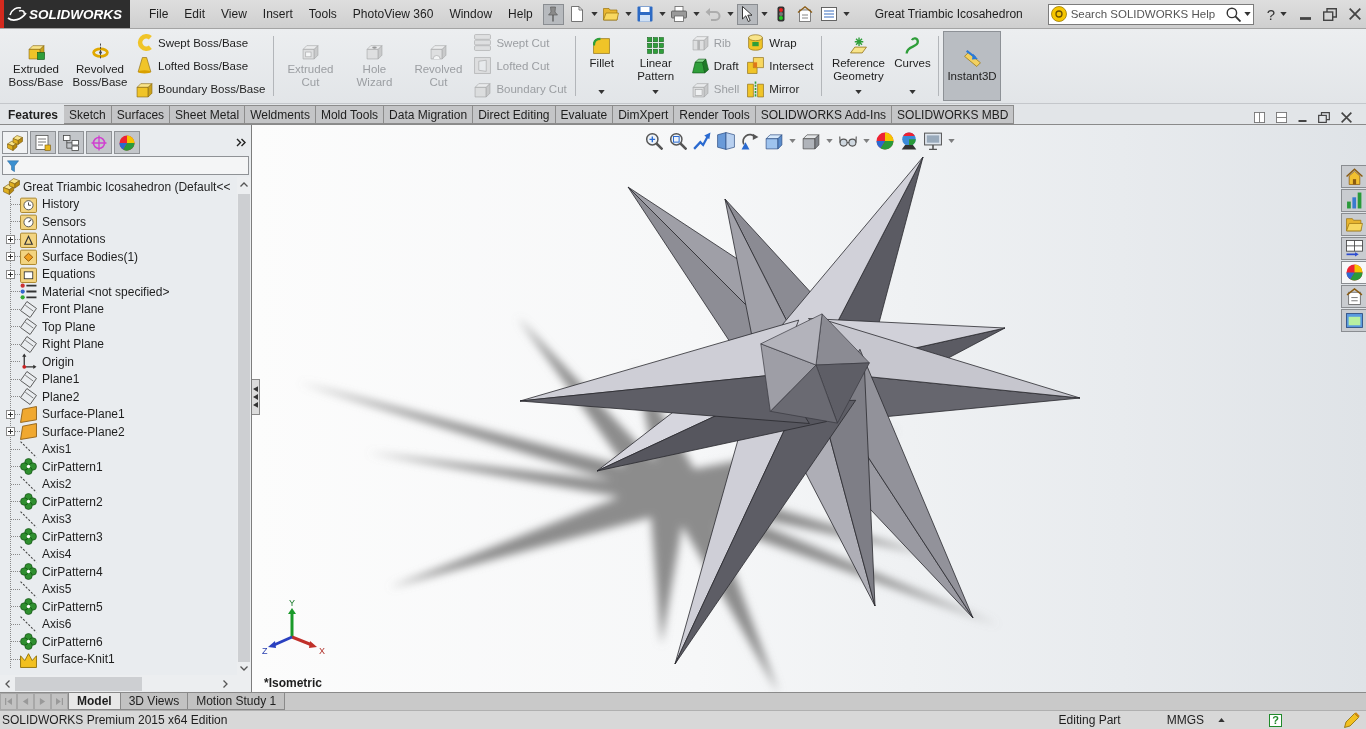 Image resolution: width=1366 pixels, height=729 pixels. Describe the element at coordinates (100, 66) in the screenshot. I see `command-button: Revolved Boss/Base` at that location.